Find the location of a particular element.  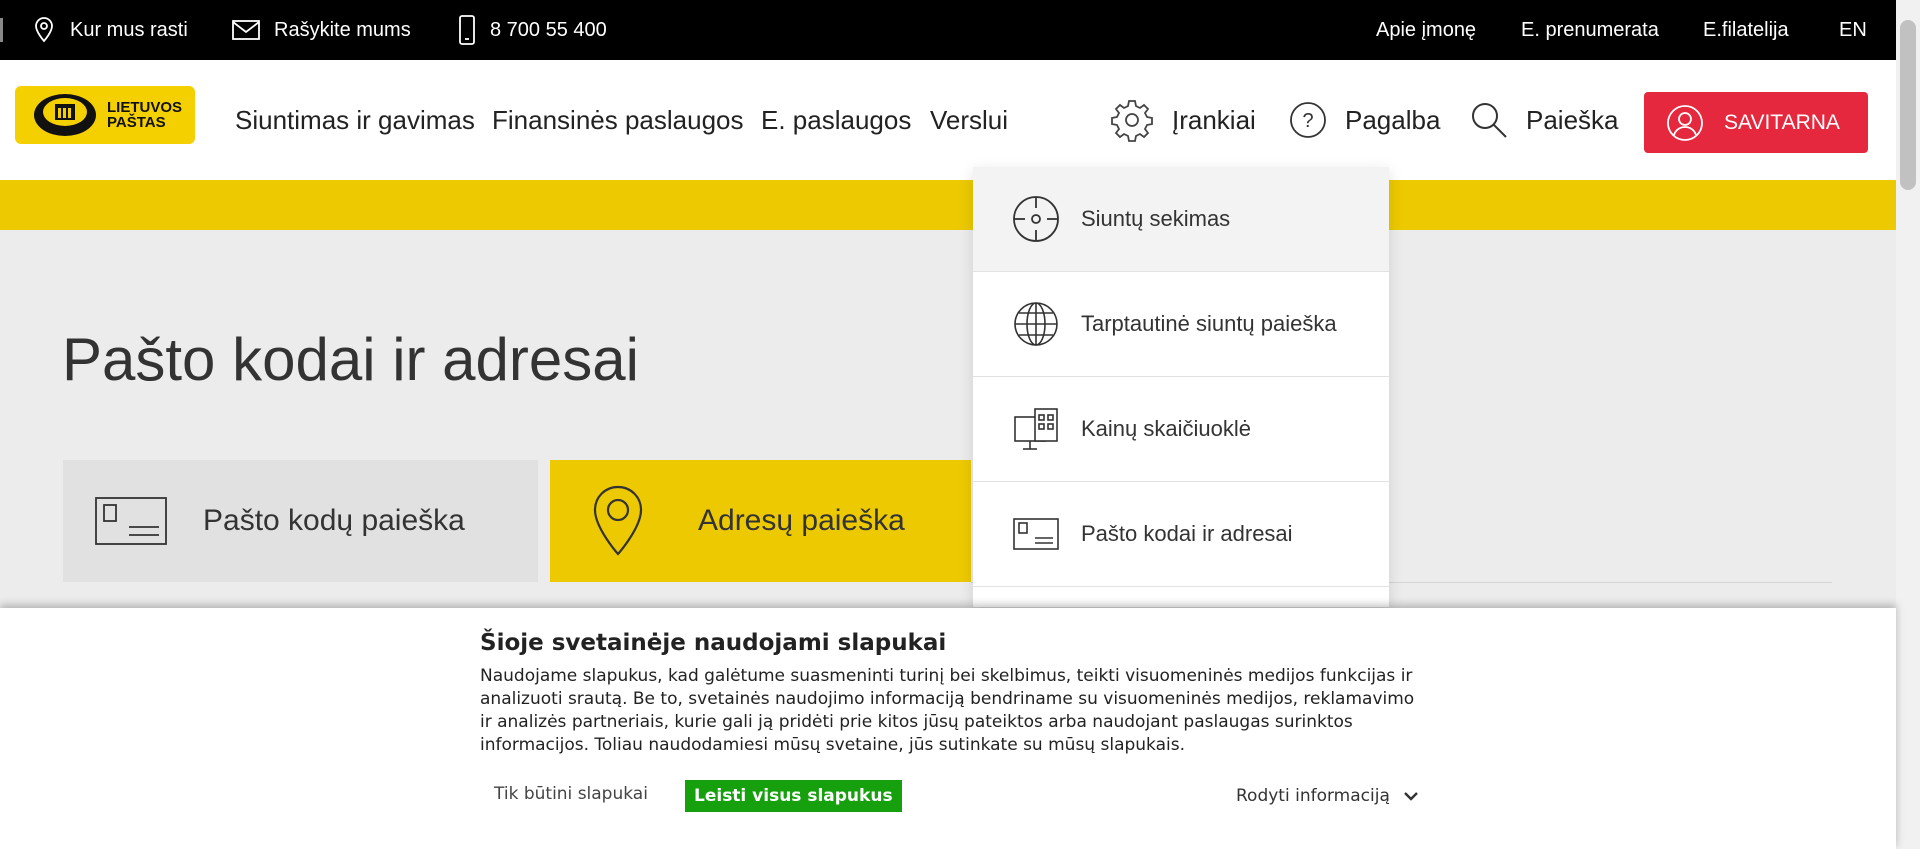

top-bar-edge is located at coordinates (1, 30).